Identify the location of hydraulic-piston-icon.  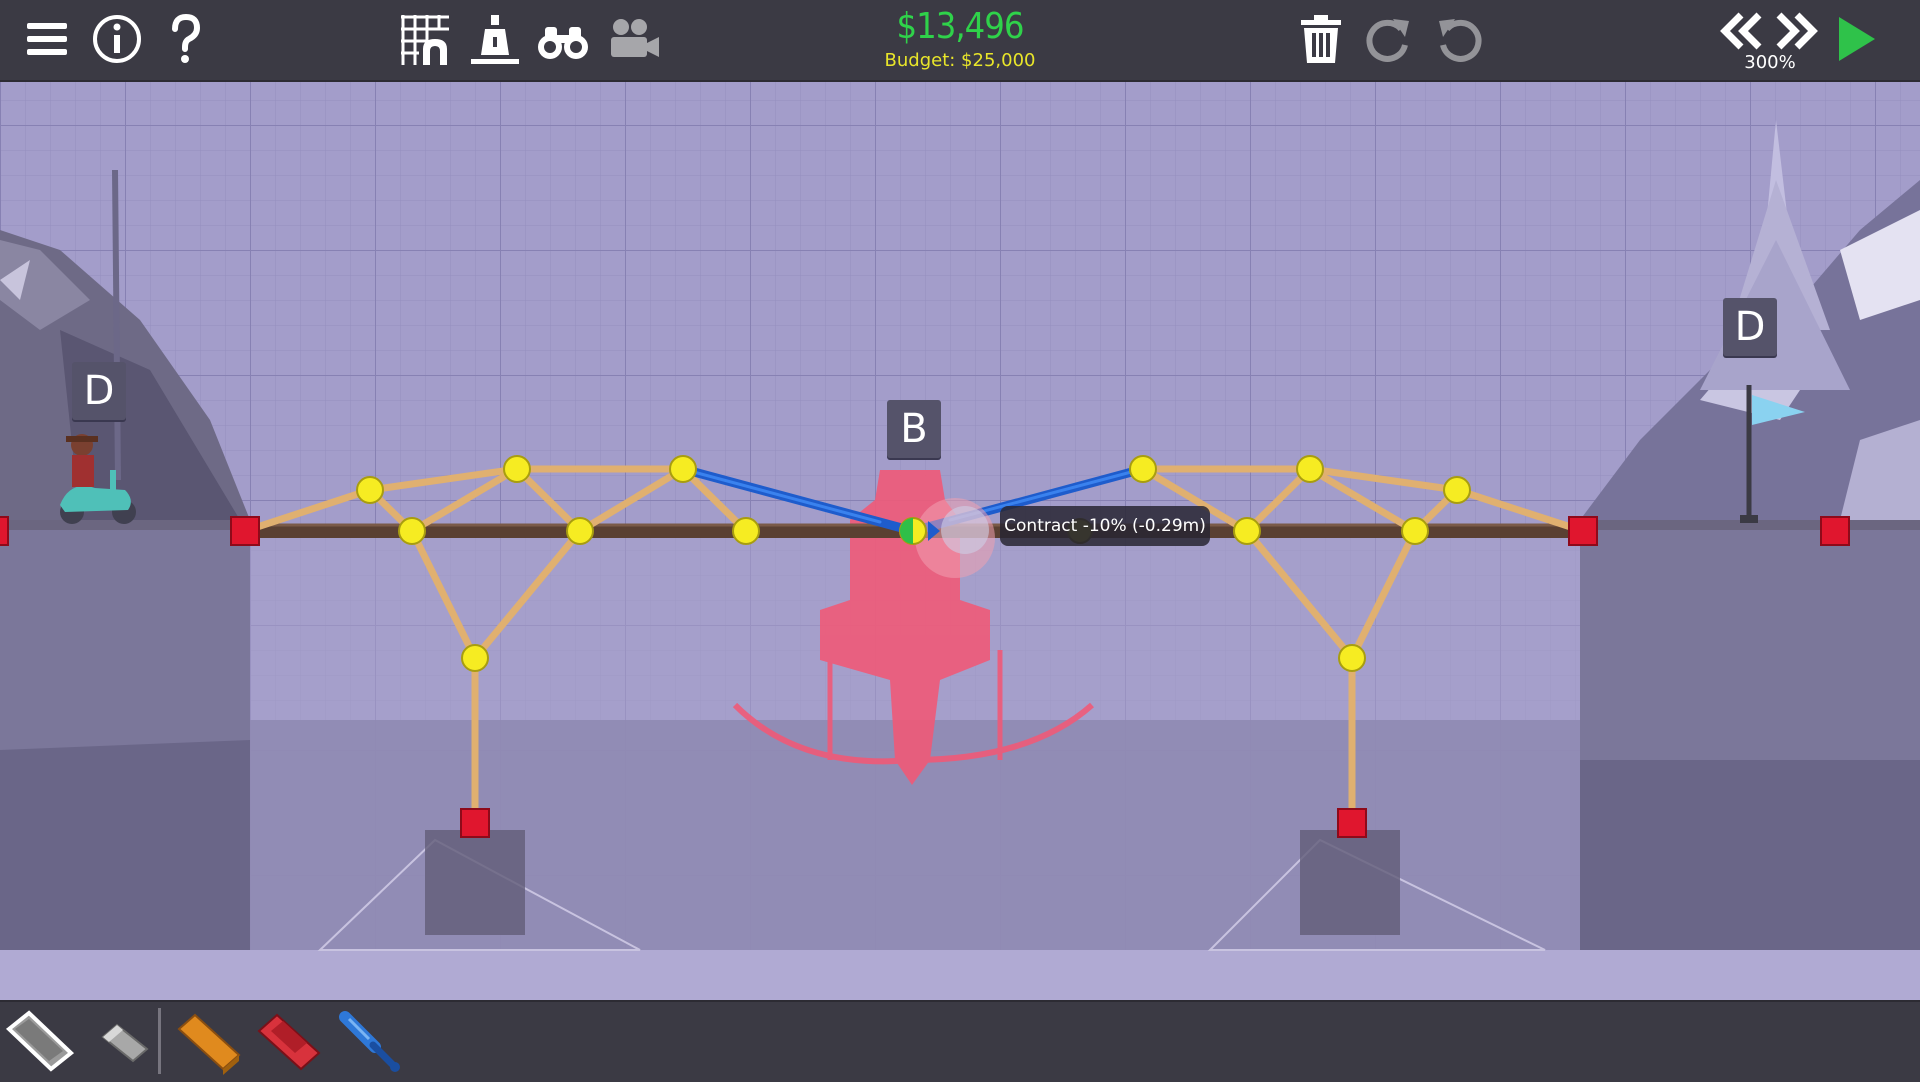
(369, 1041).